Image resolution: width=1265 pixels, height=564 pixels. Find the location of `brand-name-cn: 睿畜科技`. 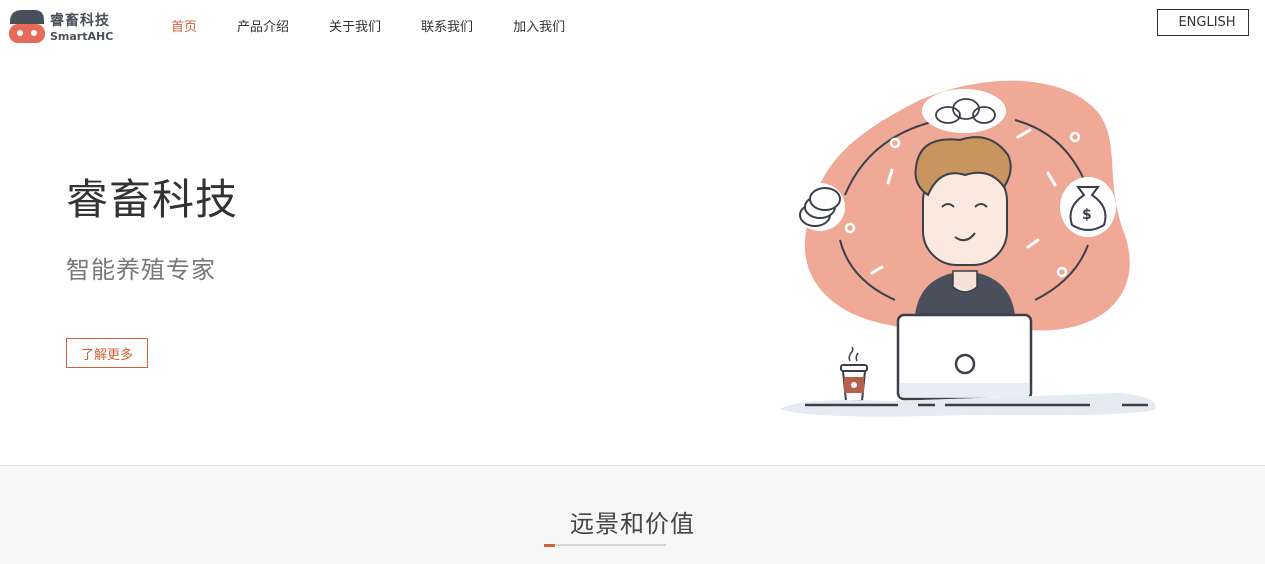

brand-name-cn: 睿畜科技 is located at coordinates (80, 21).